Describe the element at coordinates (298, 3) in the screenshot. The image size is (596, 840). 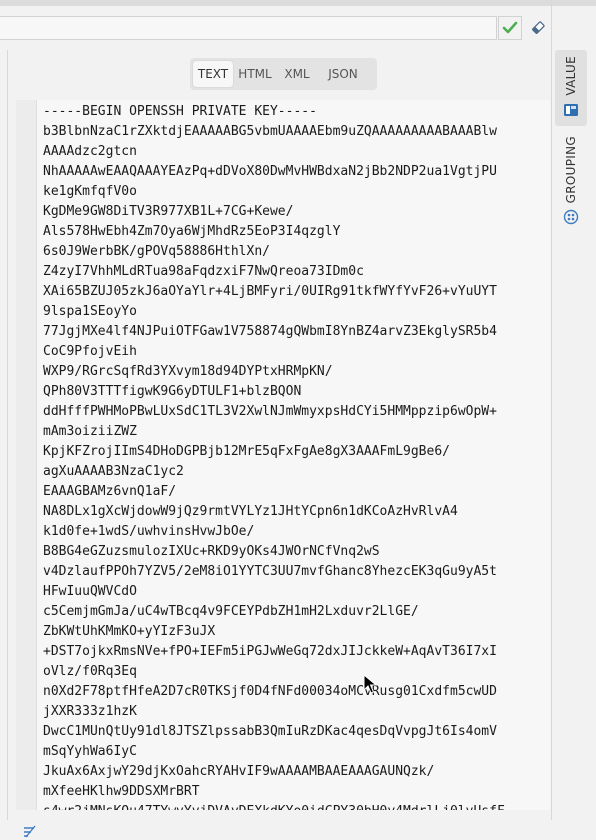
I see `top-strip` at that location.